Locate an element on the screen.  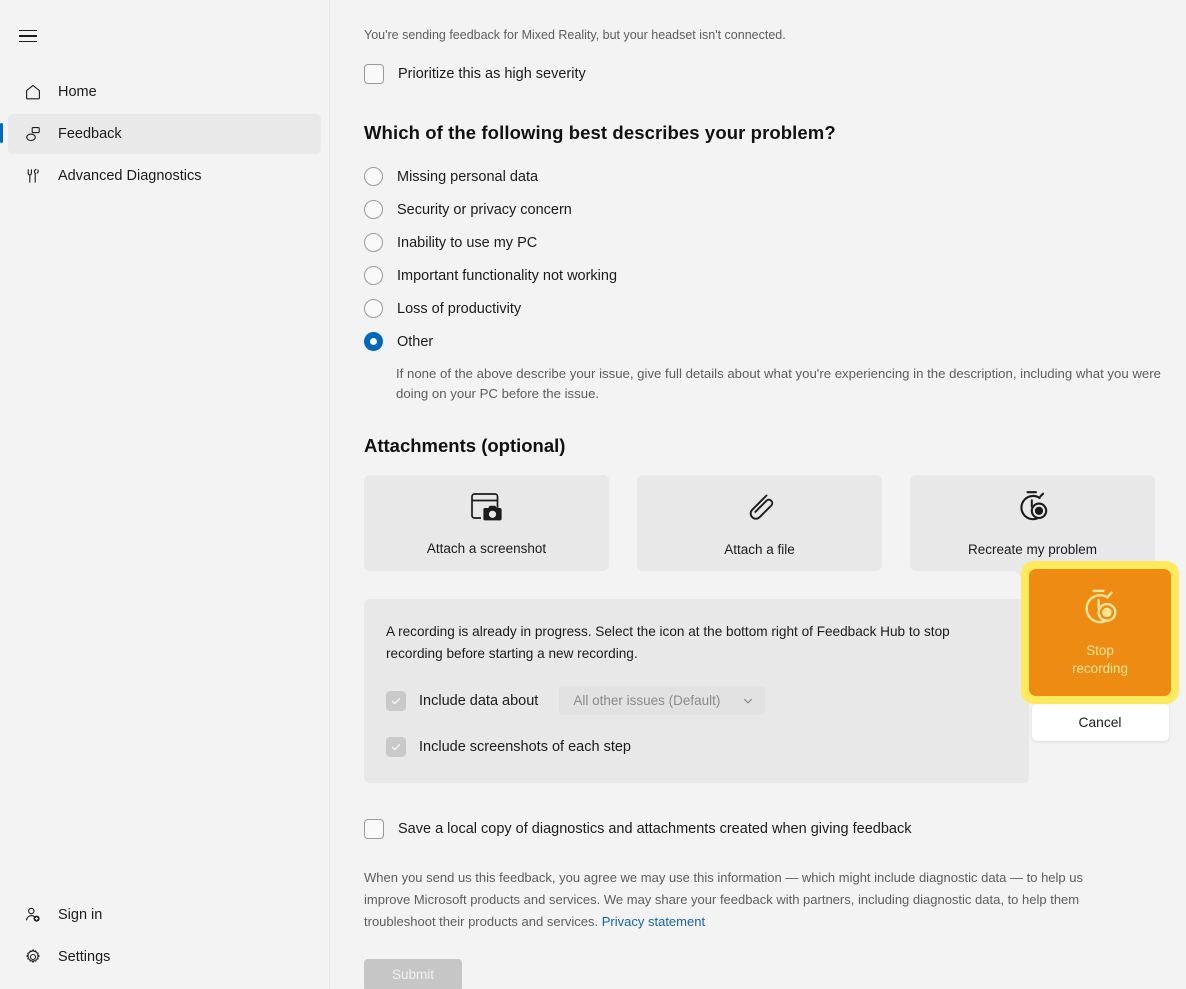
stop-recording-button: Stop recording is located at coordinates (1100, 632).